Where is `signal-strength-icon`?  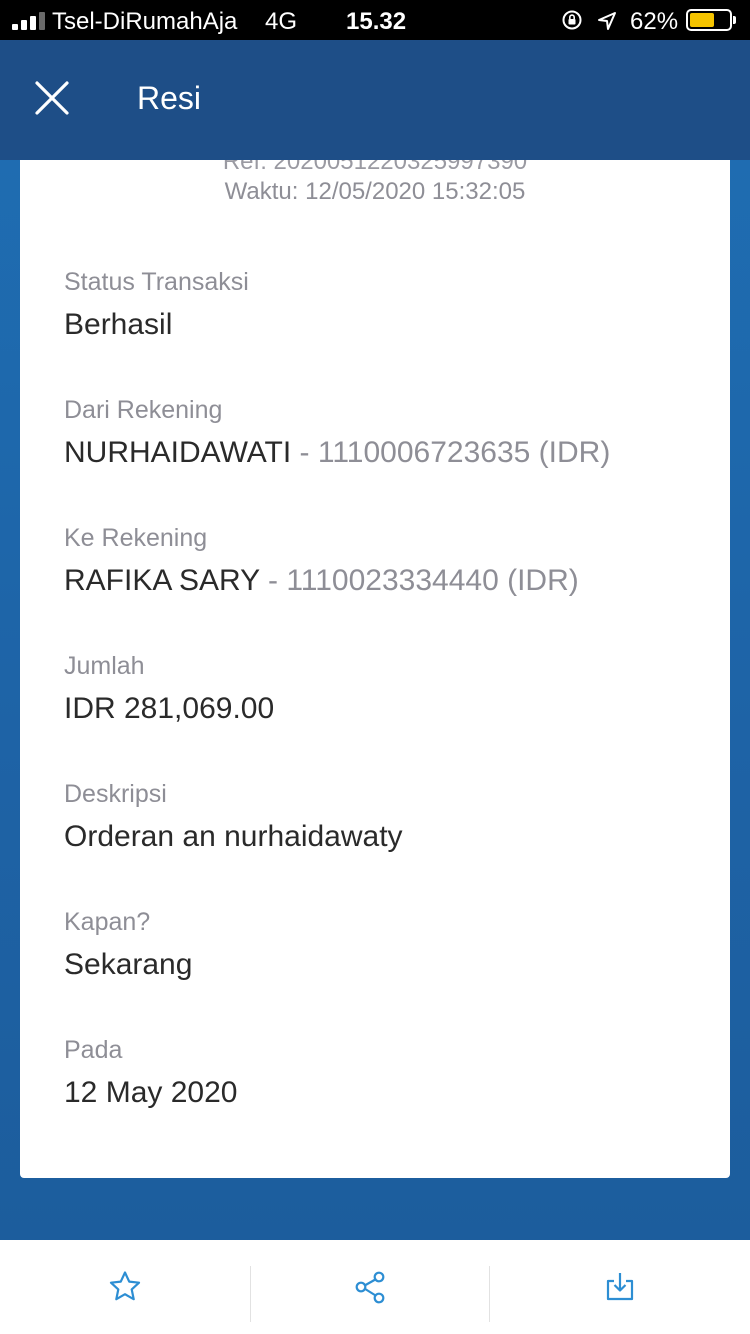
signal-strength-icon is located at coordinates (28, 21).